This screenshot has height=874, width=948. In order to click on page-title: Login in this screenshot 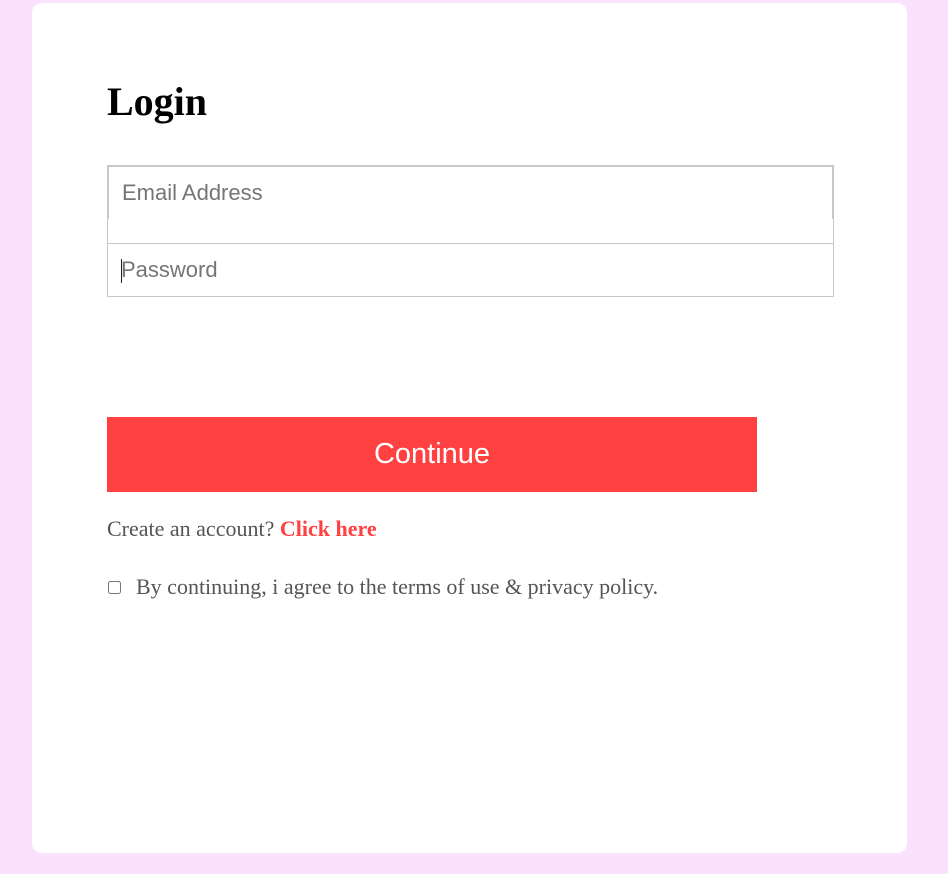, I will do `click(157, 101)`.